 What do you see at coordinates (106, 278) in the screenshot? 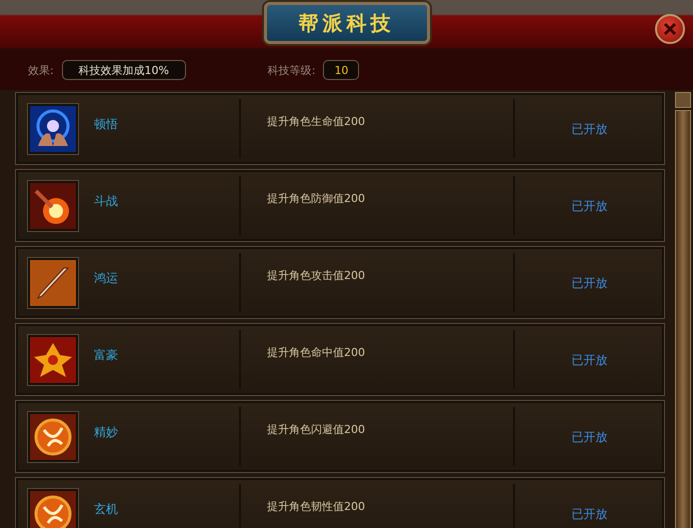
I see `tech-name: 鸿运` at bounding box center [106, 278].